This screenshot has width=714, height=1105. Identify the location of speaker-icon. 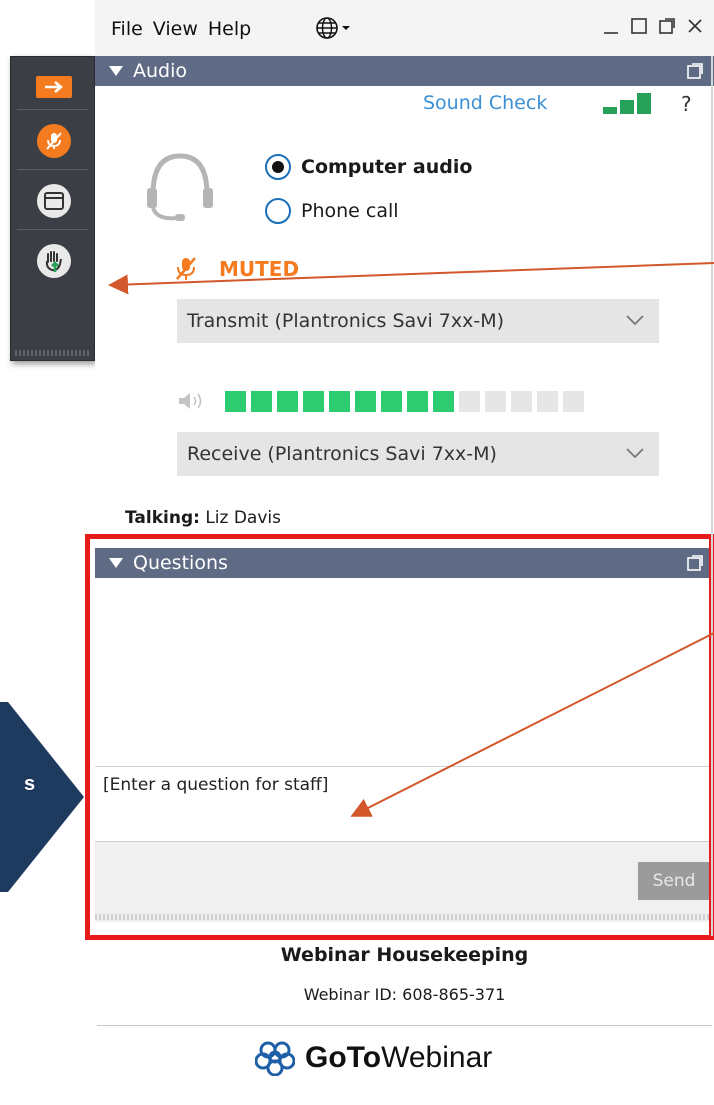
(190, 401).